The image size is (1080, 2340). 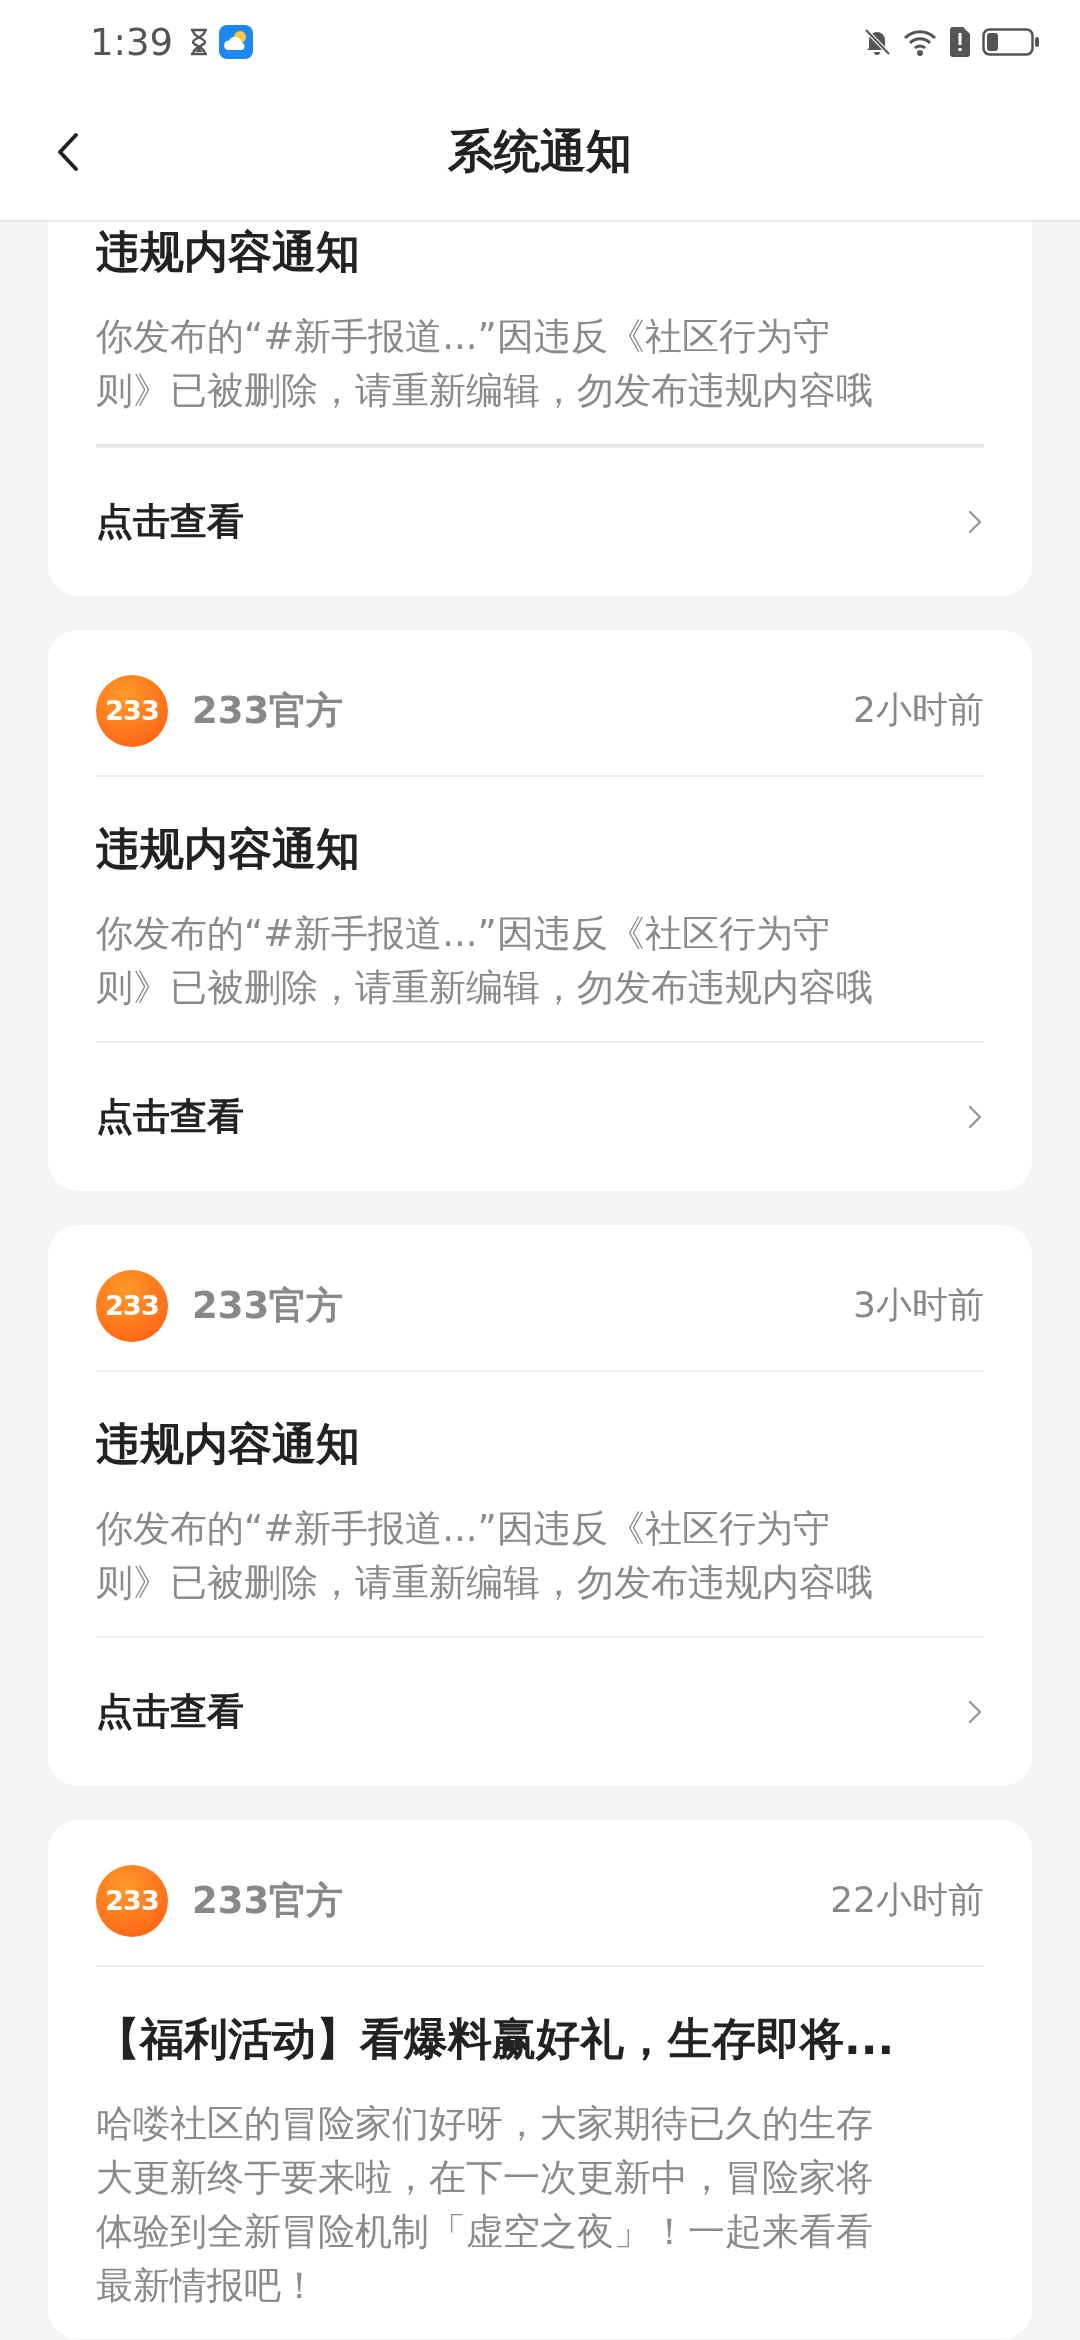 I want to click on notification-time: 22小时前, so click(x=907, y=1900).